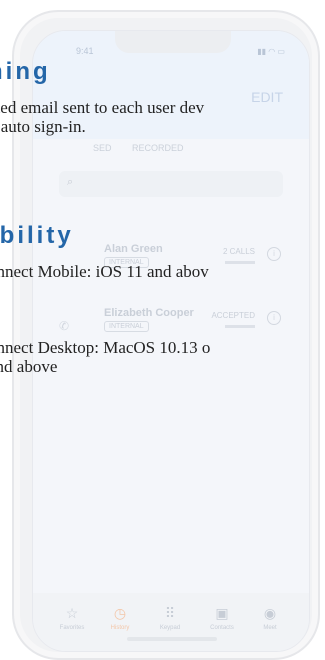  I want to click on call-row: ✆ Elizabeth Cooper INTERNAL ACCEPTED i, so click(174, 324).